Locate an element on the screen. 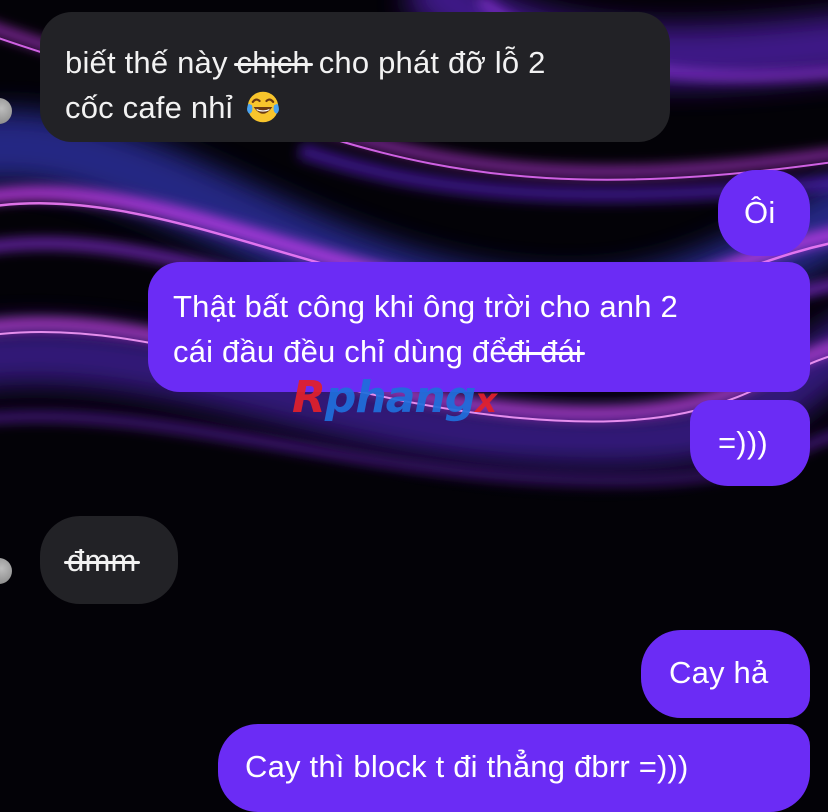 The height and width of the screenshot is (812, 828). incoming-message-bubble: đmm is located at coordinates (109, 560).